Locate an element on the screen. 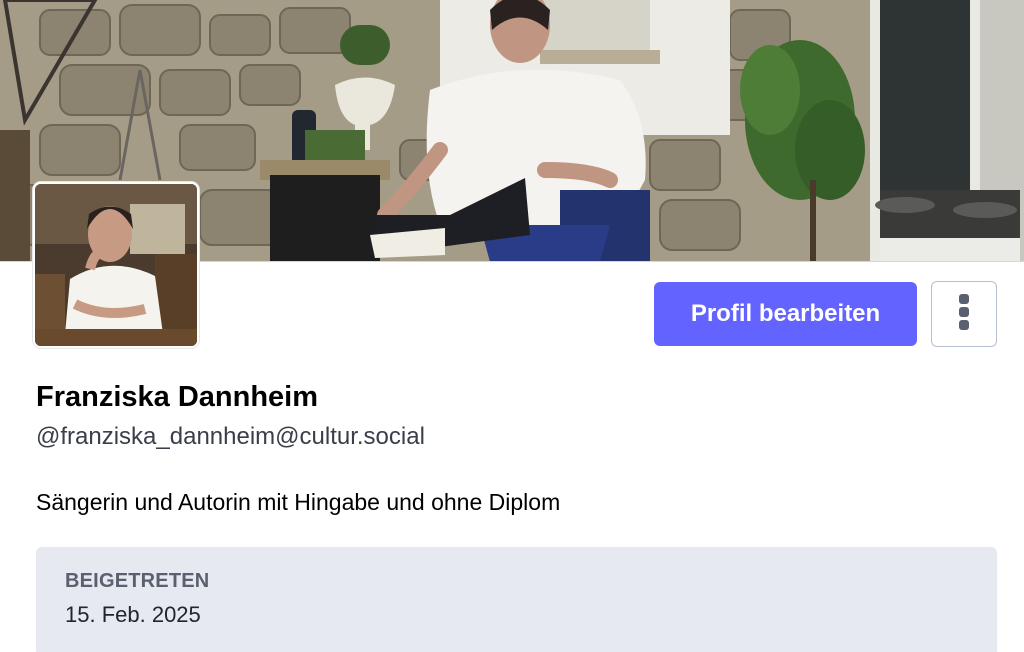 The height and width of the screenshot is (652, 1024). more-options-button is located at coordinates (964, 314).